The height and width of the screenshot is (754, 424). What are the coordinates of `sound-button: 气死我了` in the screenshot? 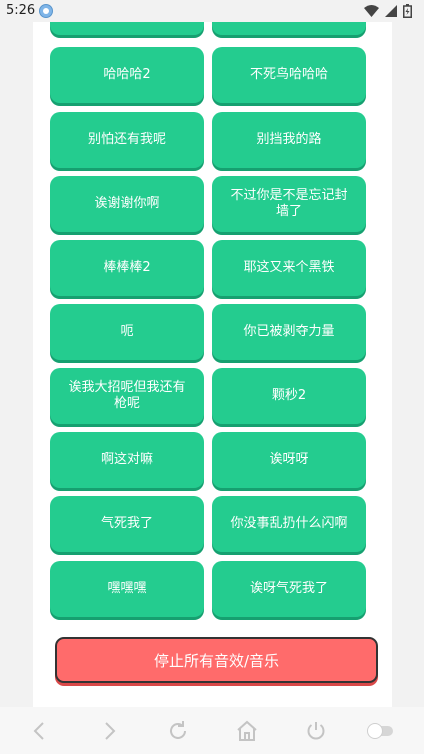 It's located at (127, 524).